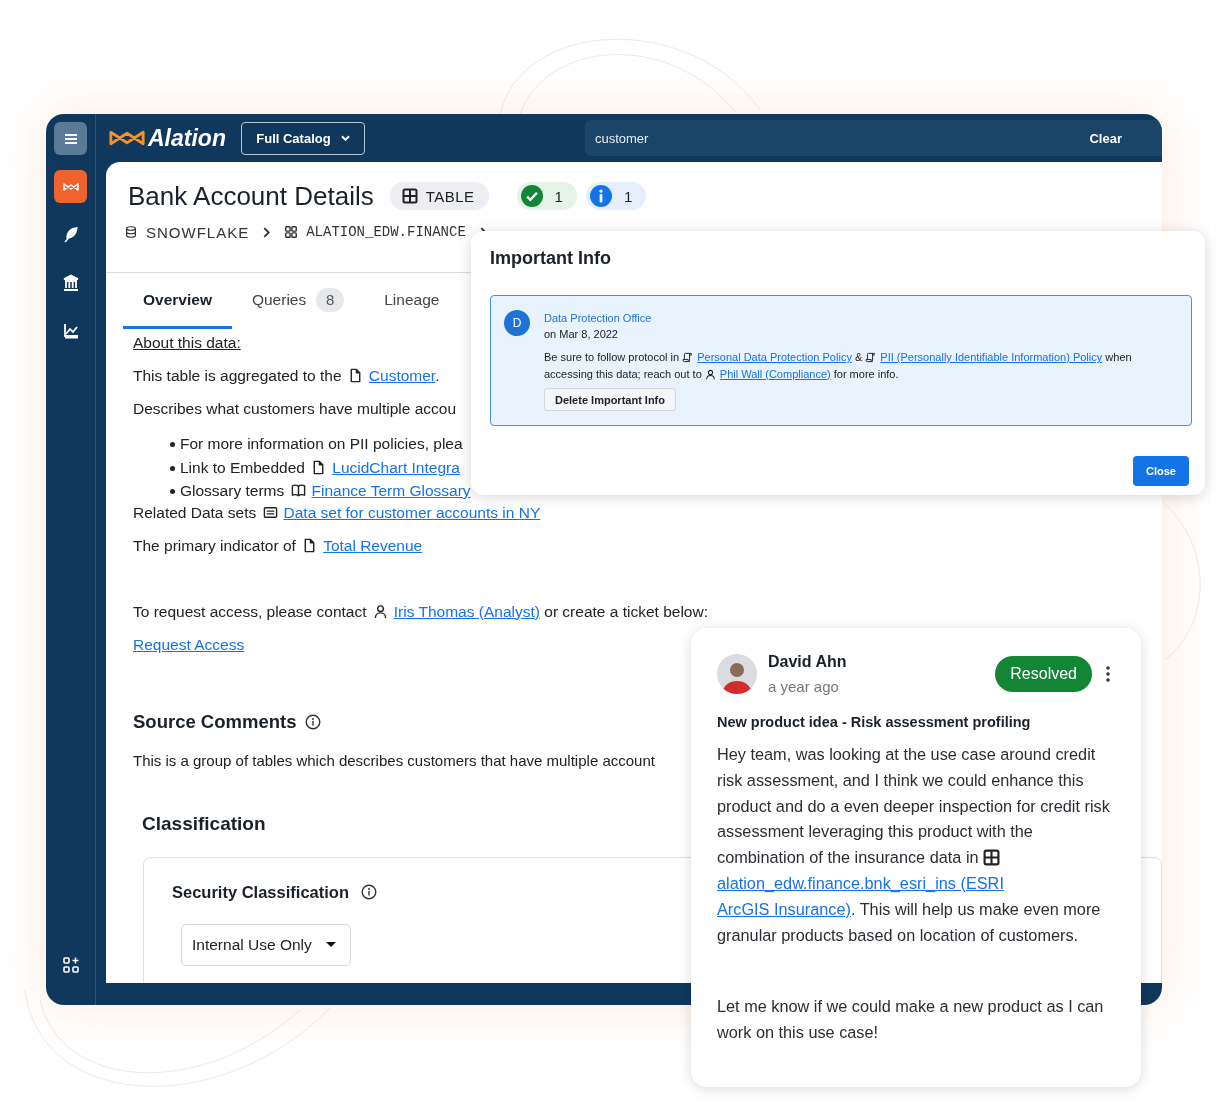 This screenshot has height=1120, width=1230. What do you see at coordinates (331, 944) in the screenshot?
I see `caret-icon` at bounding box center [331, 944].